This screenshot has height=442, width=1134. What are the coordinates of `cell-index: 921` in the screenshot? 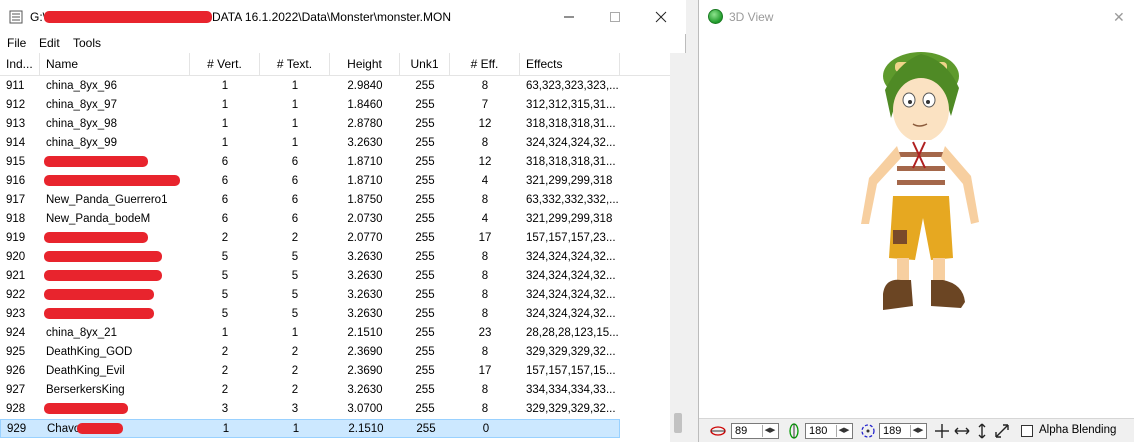 It's located at (16, 276).